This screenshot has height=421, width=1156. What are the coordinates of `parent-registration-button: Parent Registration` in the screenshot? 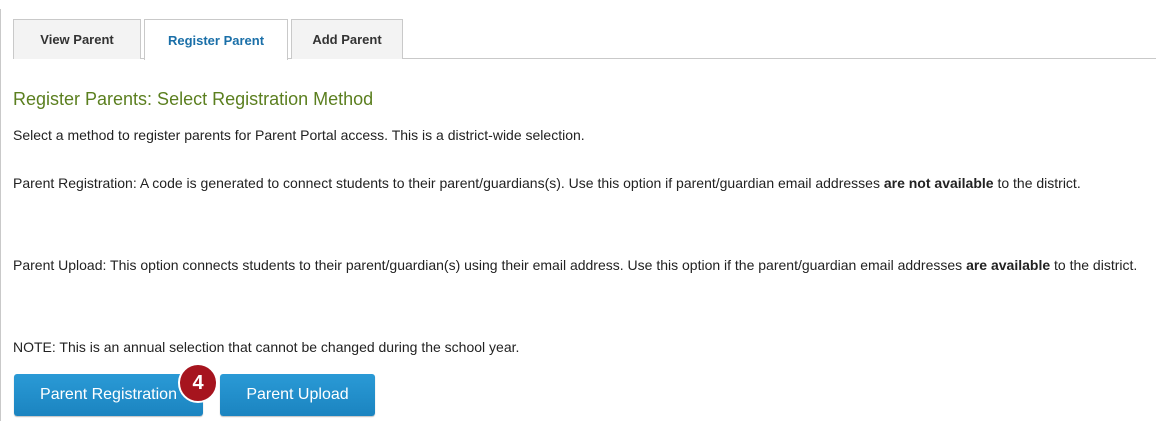 It's located at (108, 395).